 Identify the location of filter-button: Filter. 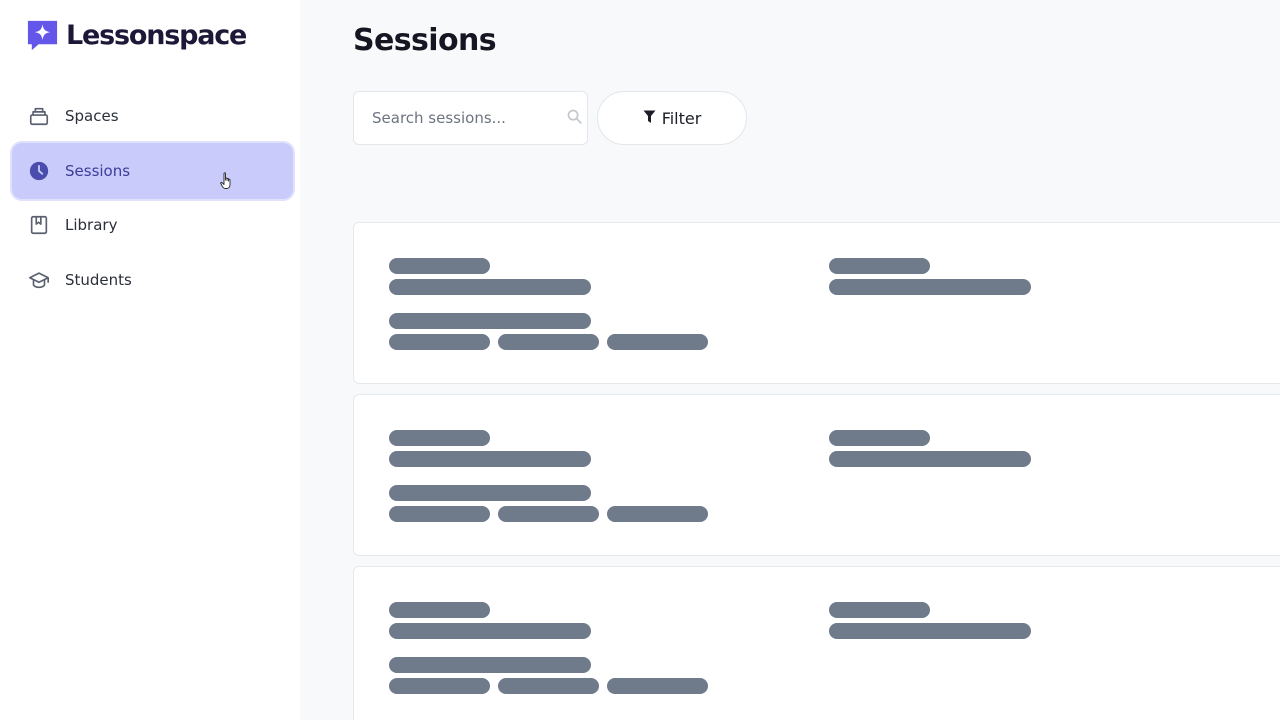
(672, 118).